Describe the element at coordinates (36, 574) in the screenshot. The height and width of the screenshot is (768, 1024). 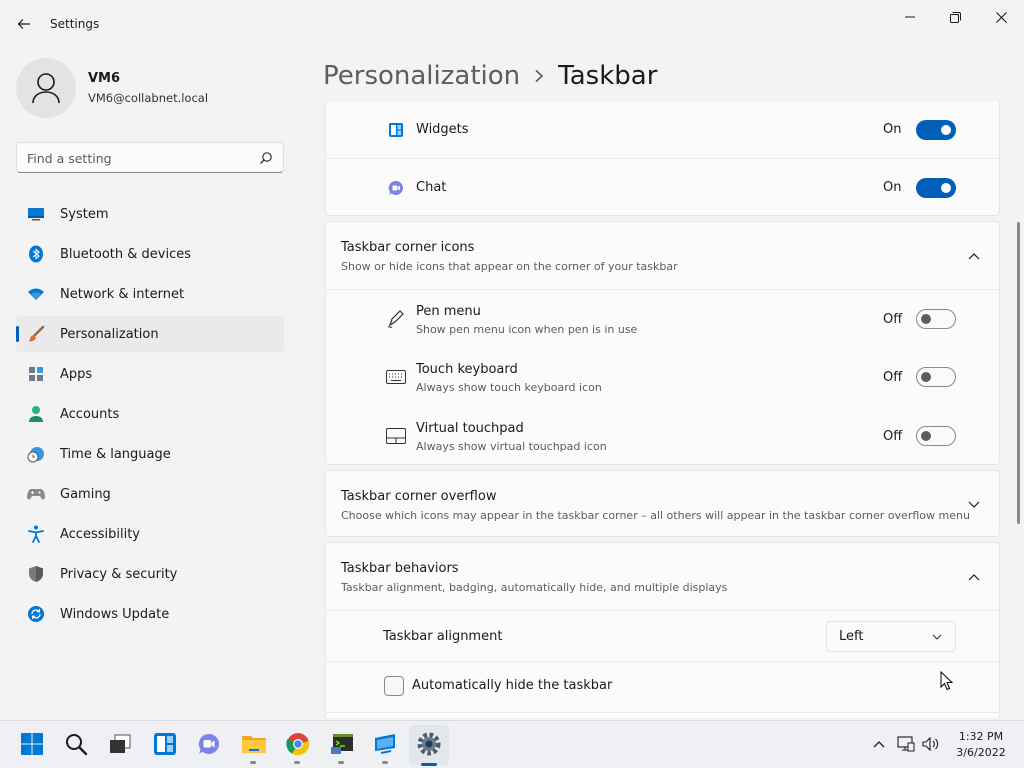
I see `shield-icon` at that location.